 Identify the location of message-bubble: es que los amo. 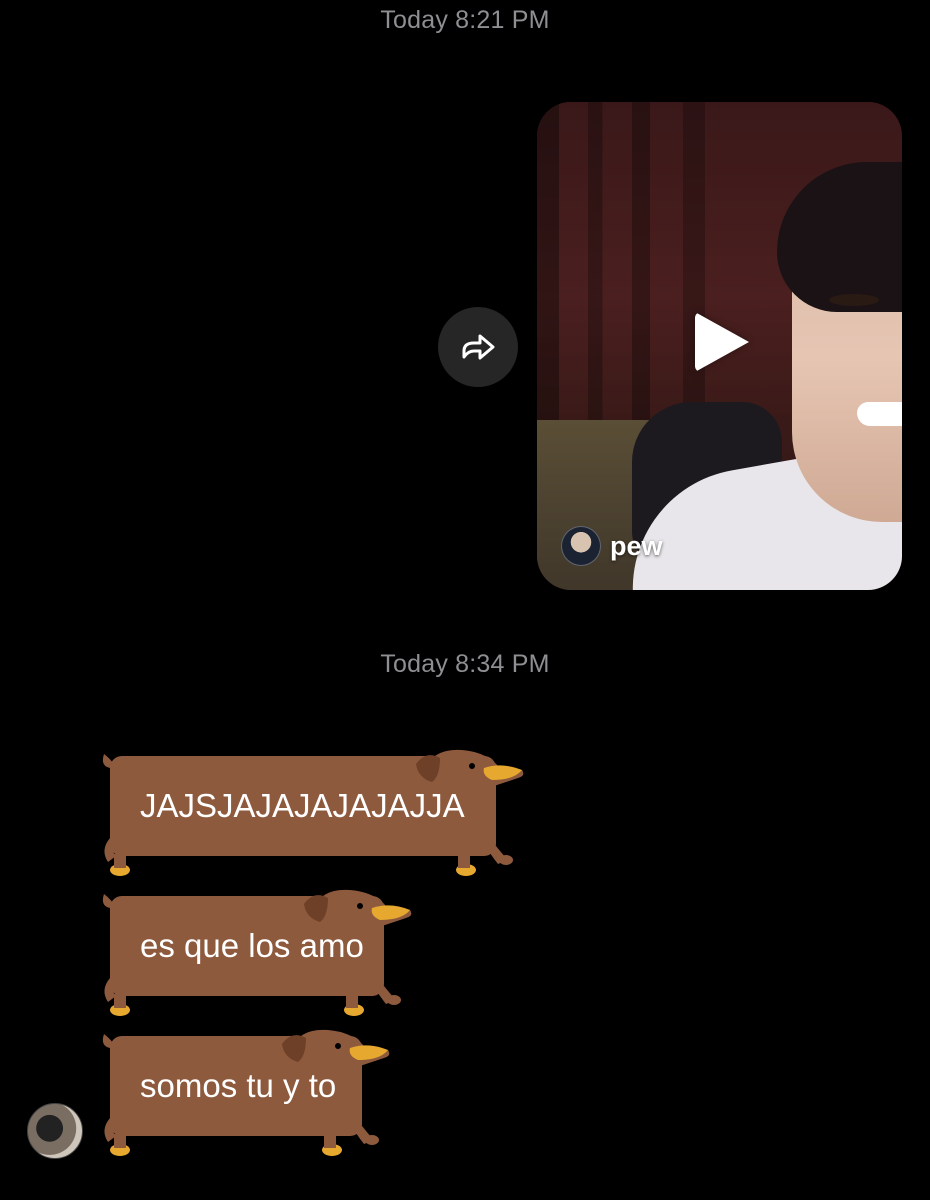
(255, 951).